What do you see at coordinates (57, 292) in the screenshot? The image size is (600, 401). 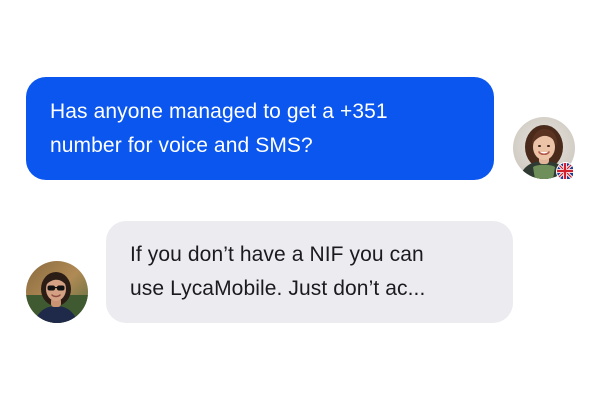 I see `replier-avatar` at bounding box center [57, 292].